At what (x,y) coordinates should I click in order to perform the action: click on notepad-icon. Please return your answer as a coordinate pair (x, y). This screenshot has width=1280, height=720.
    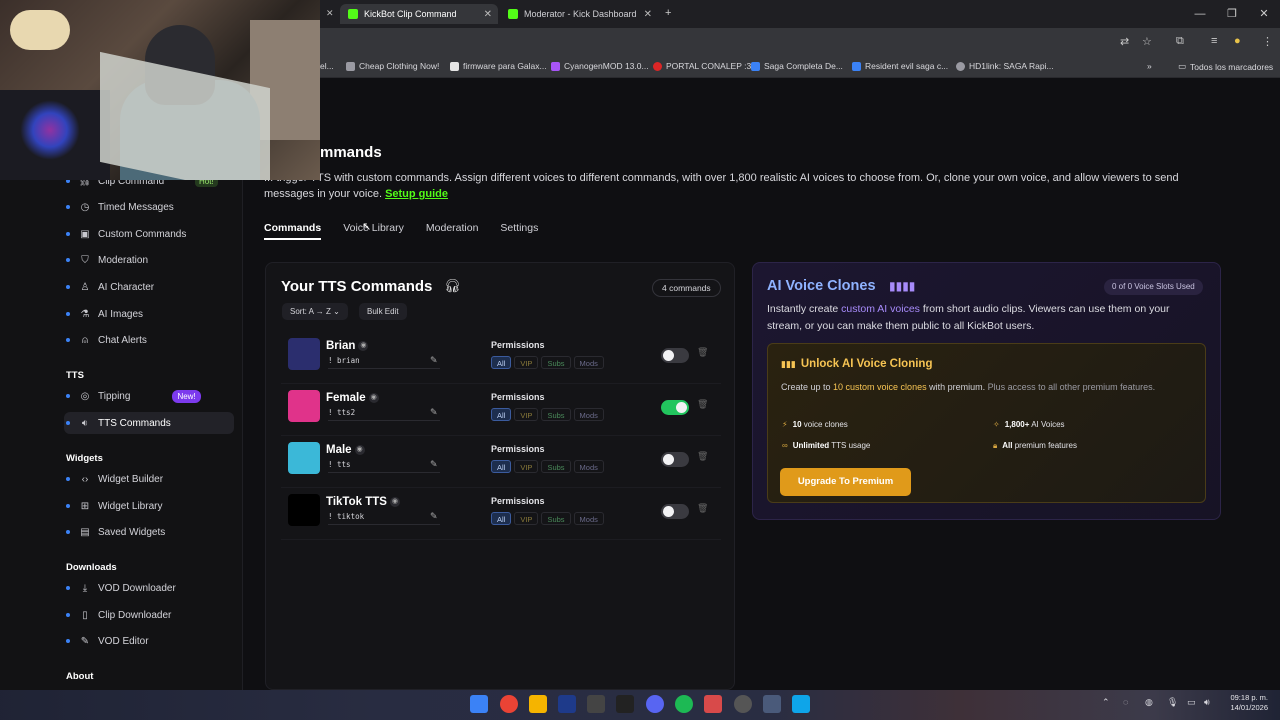
    Looking at the image, I should click on (772, 704).